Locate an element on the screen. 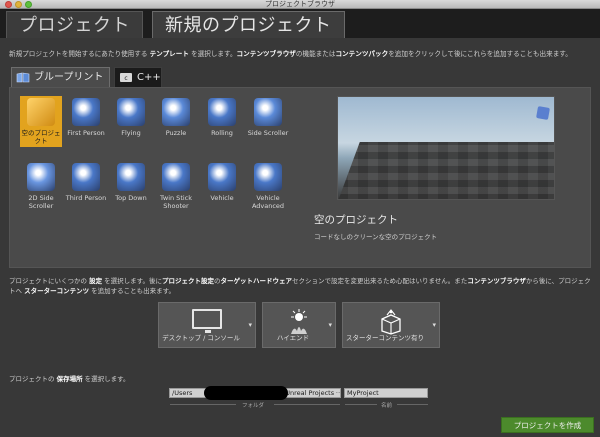  vehicle-icon is located at coordinates (222, 177).